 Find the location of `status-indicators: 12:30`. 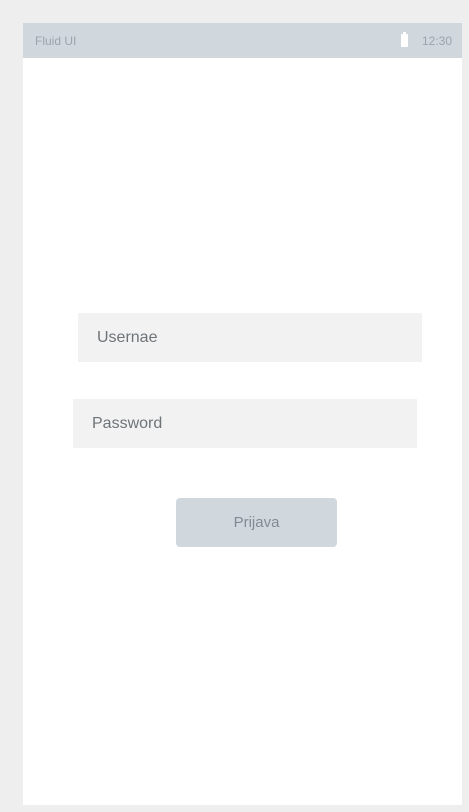

status-indicators: 12:30 is located at coordinates (426, 40).